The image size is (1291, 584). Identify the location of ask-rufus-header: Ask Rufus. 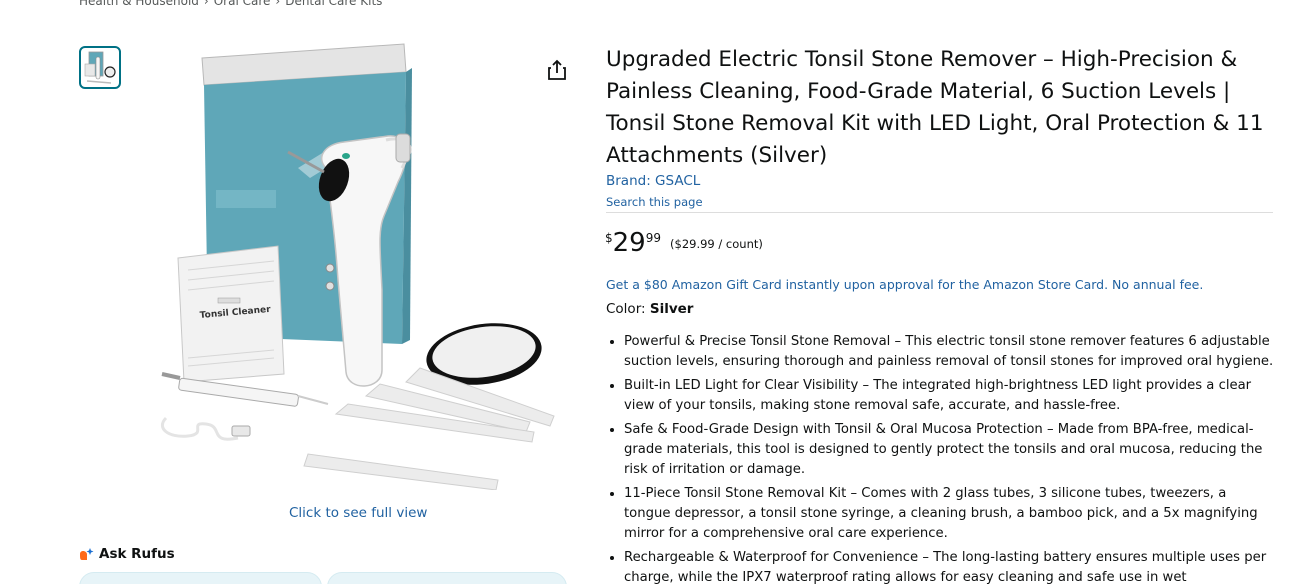
(127, 554).